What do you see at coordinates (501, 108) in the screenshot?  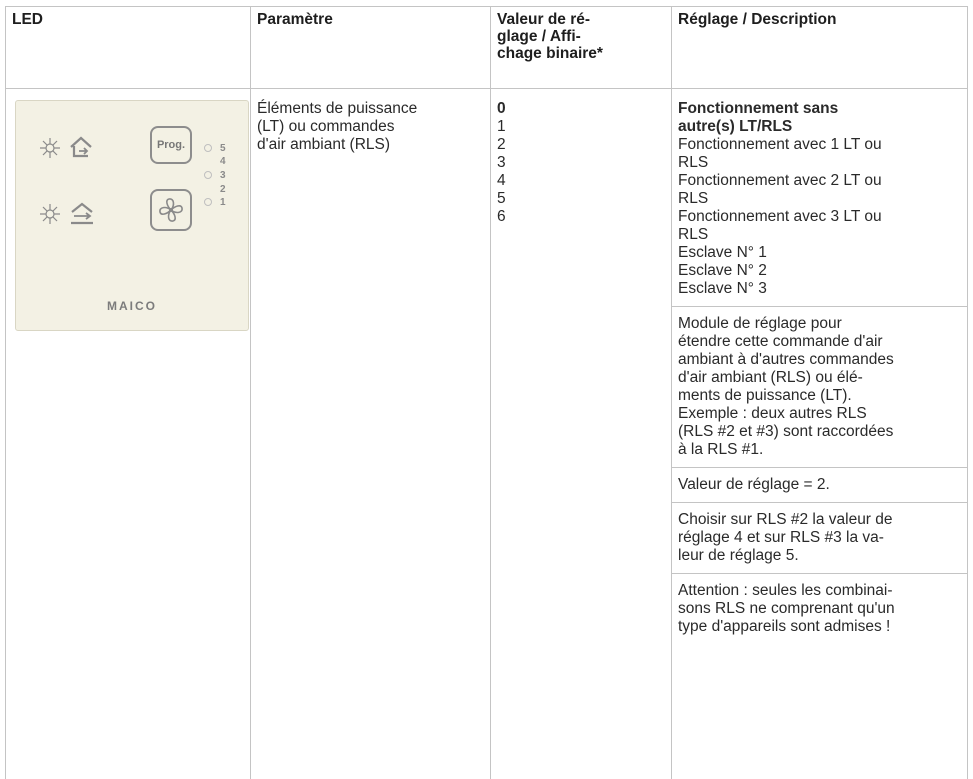 I see `value-item: 0` at bounding box center [501, 108].